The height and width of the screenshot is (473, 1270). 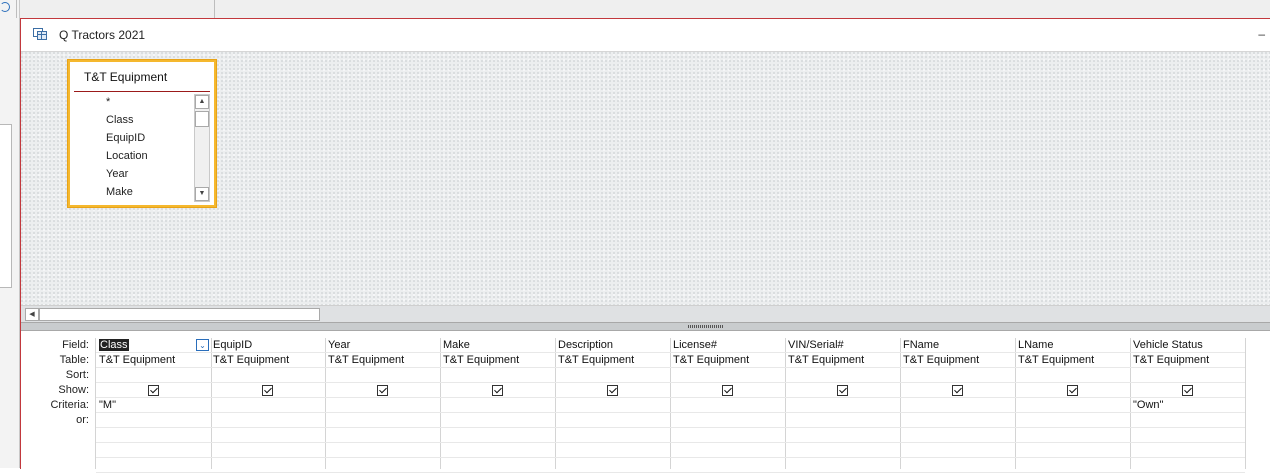 I want to click on pane-splitter, so click(x=645, y=326).